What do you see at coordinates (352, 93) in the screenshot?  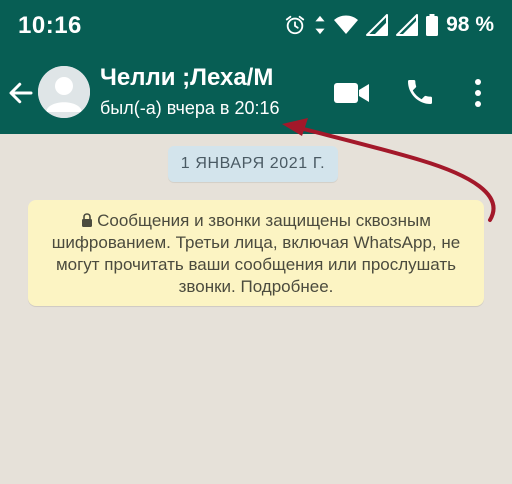 I see `video-call-icon` at bounding box center [352, 93].